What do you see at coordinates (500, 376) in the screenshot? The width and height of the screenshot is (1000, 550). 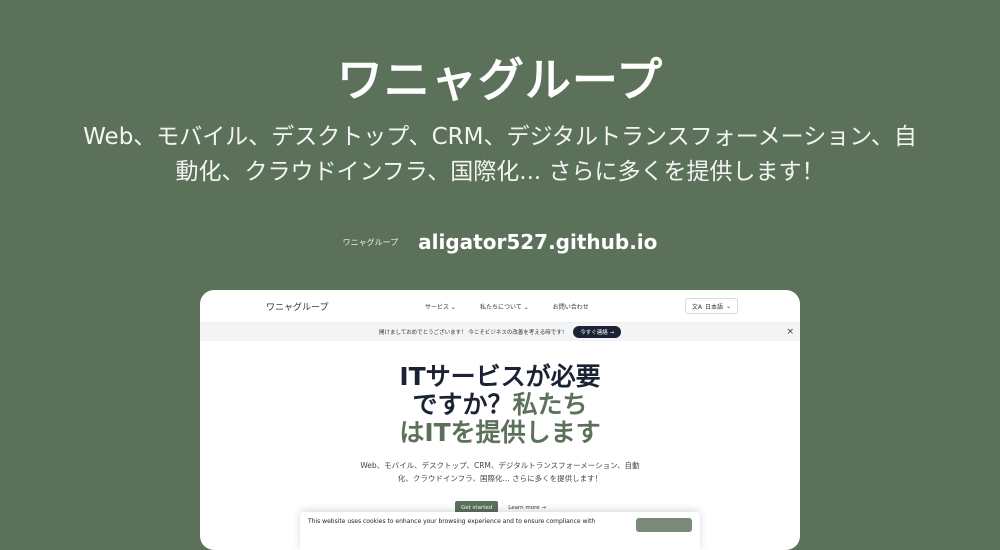 I see `hero-line-1: ITサービスが必要` at bounding box center [500, 376].